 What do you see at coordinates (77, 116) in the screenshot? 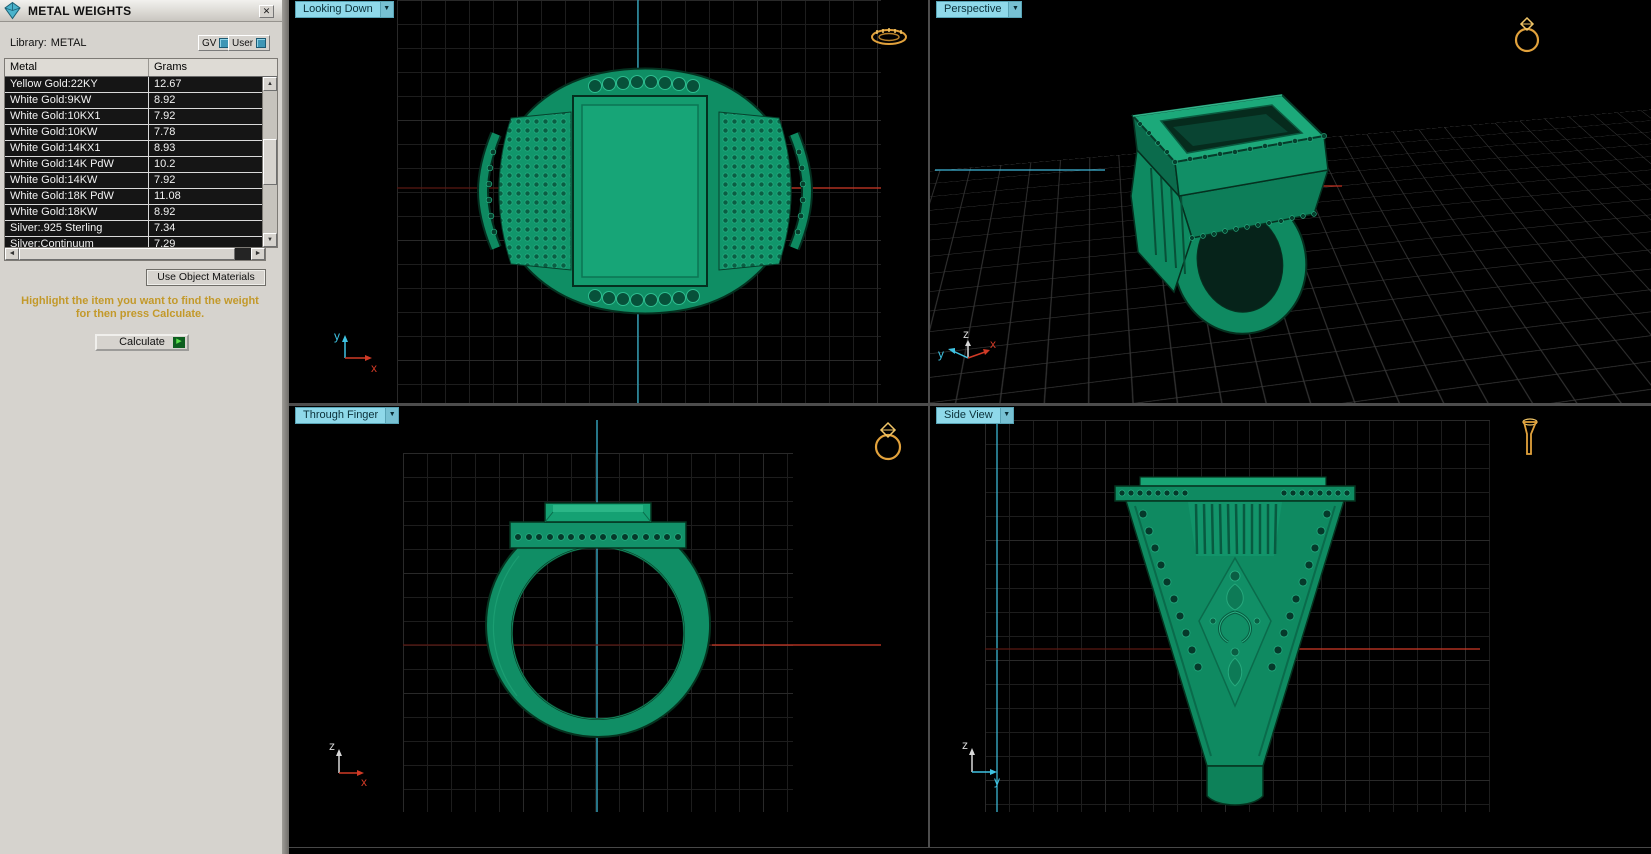
I see `cell-metal: White Gold:10KX1` at bounding box center [77, 116].